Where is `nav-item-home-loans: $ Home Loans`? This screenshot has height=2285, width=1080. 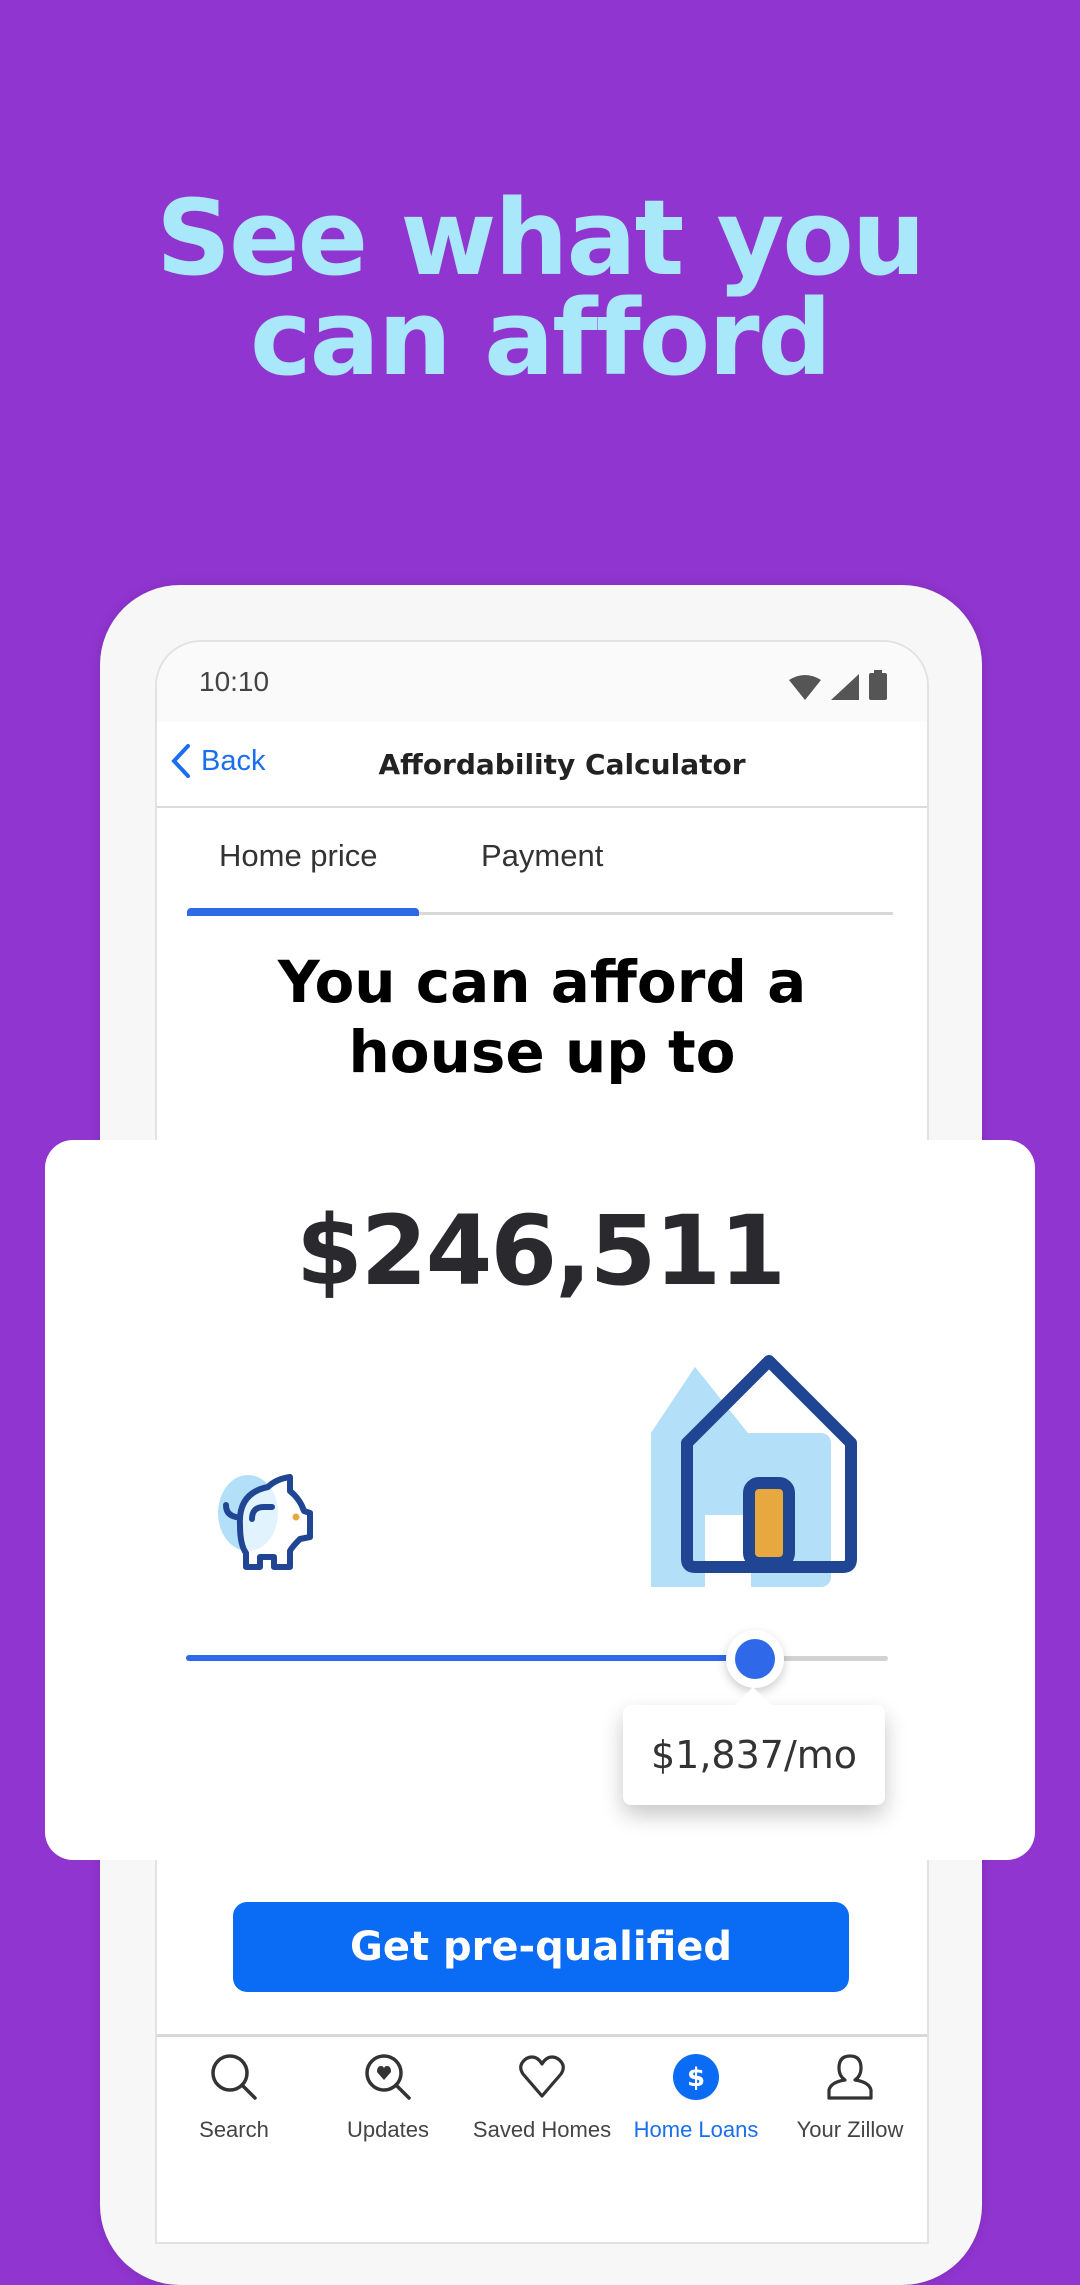
nav-item-home-loans: $ Home Loans is located at coordinates (696, 2117).